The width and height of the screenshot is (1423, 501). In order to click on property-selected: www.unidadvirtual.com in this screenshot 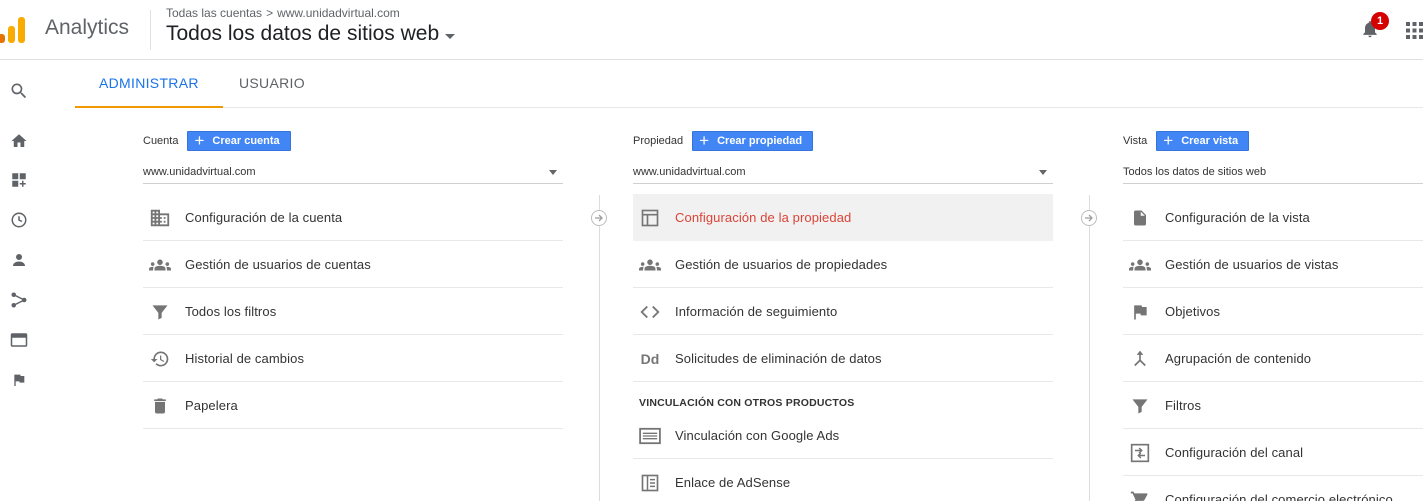, I will do `click(689, 171)`.